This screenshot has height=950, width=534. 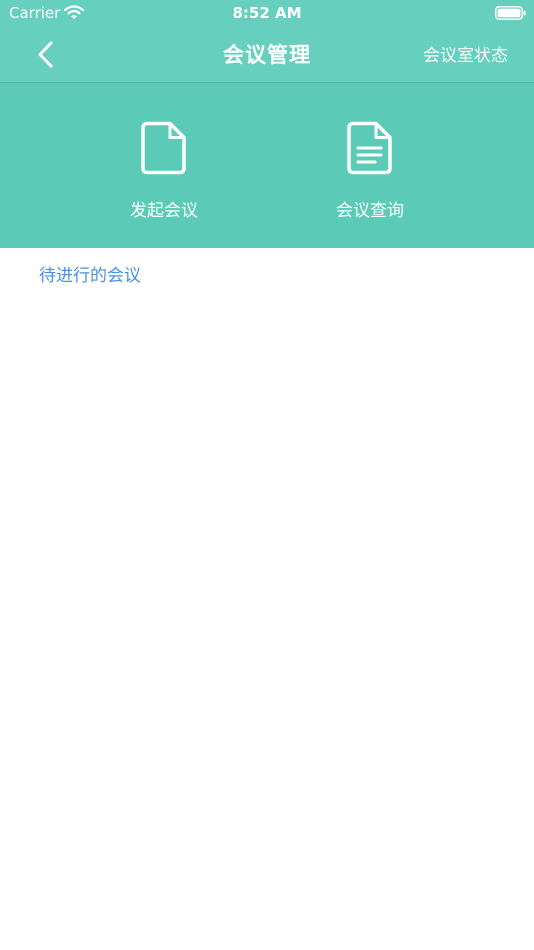 I want to click on blank-document-icon, so click(x=163, y=148).